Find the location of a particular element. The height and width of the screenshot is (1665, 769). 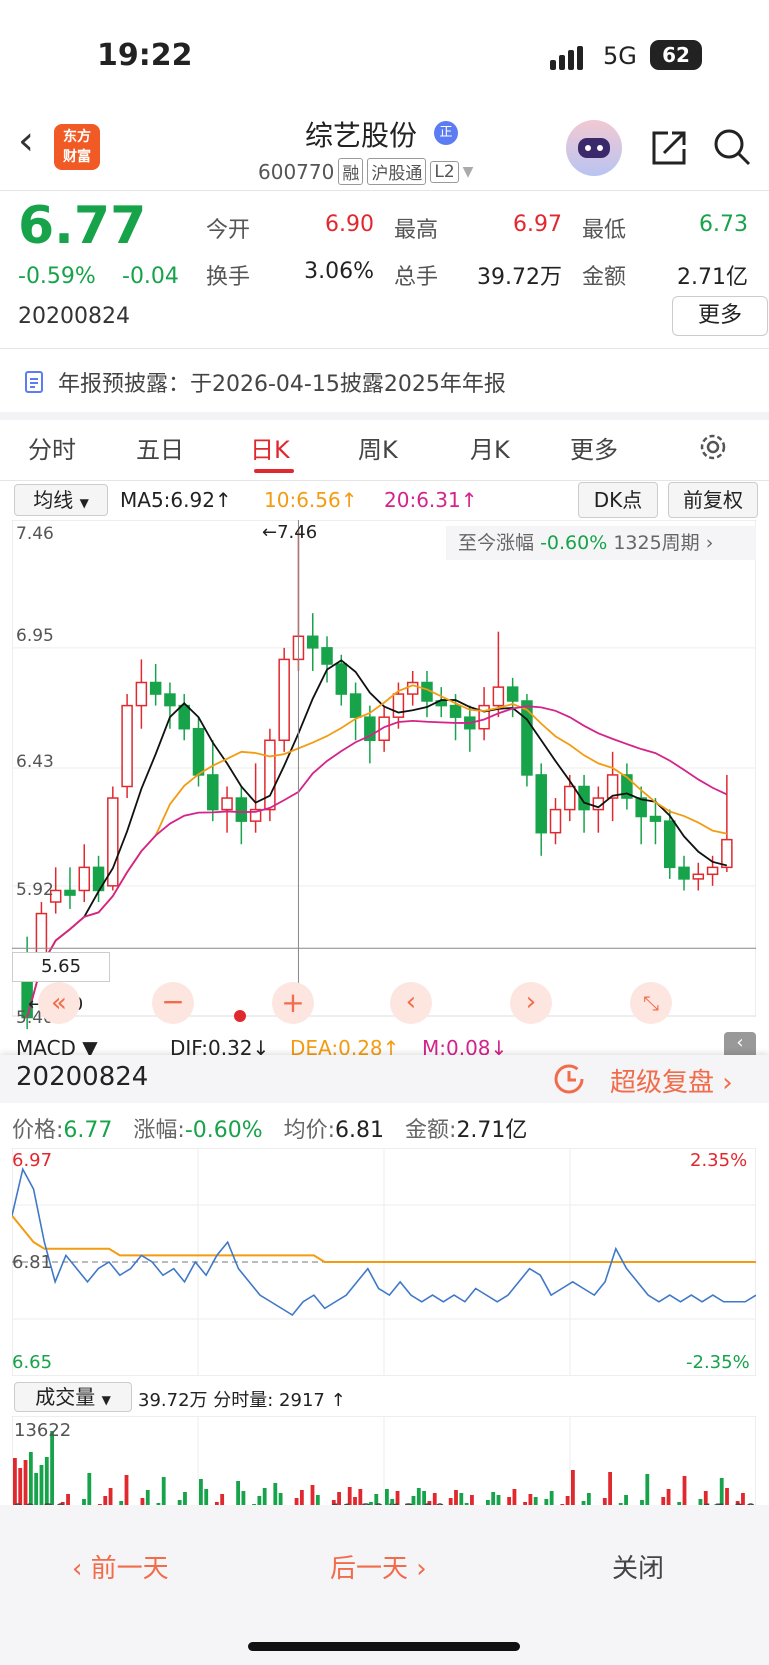

low-label: 最低 is located at coordinates (604, 230).